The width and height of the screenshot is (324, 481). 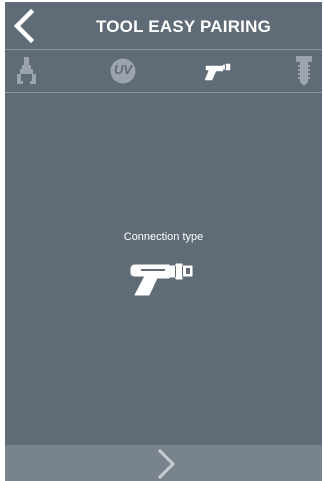 I want to click on uv-label: UV, so click(x=123, y=69).